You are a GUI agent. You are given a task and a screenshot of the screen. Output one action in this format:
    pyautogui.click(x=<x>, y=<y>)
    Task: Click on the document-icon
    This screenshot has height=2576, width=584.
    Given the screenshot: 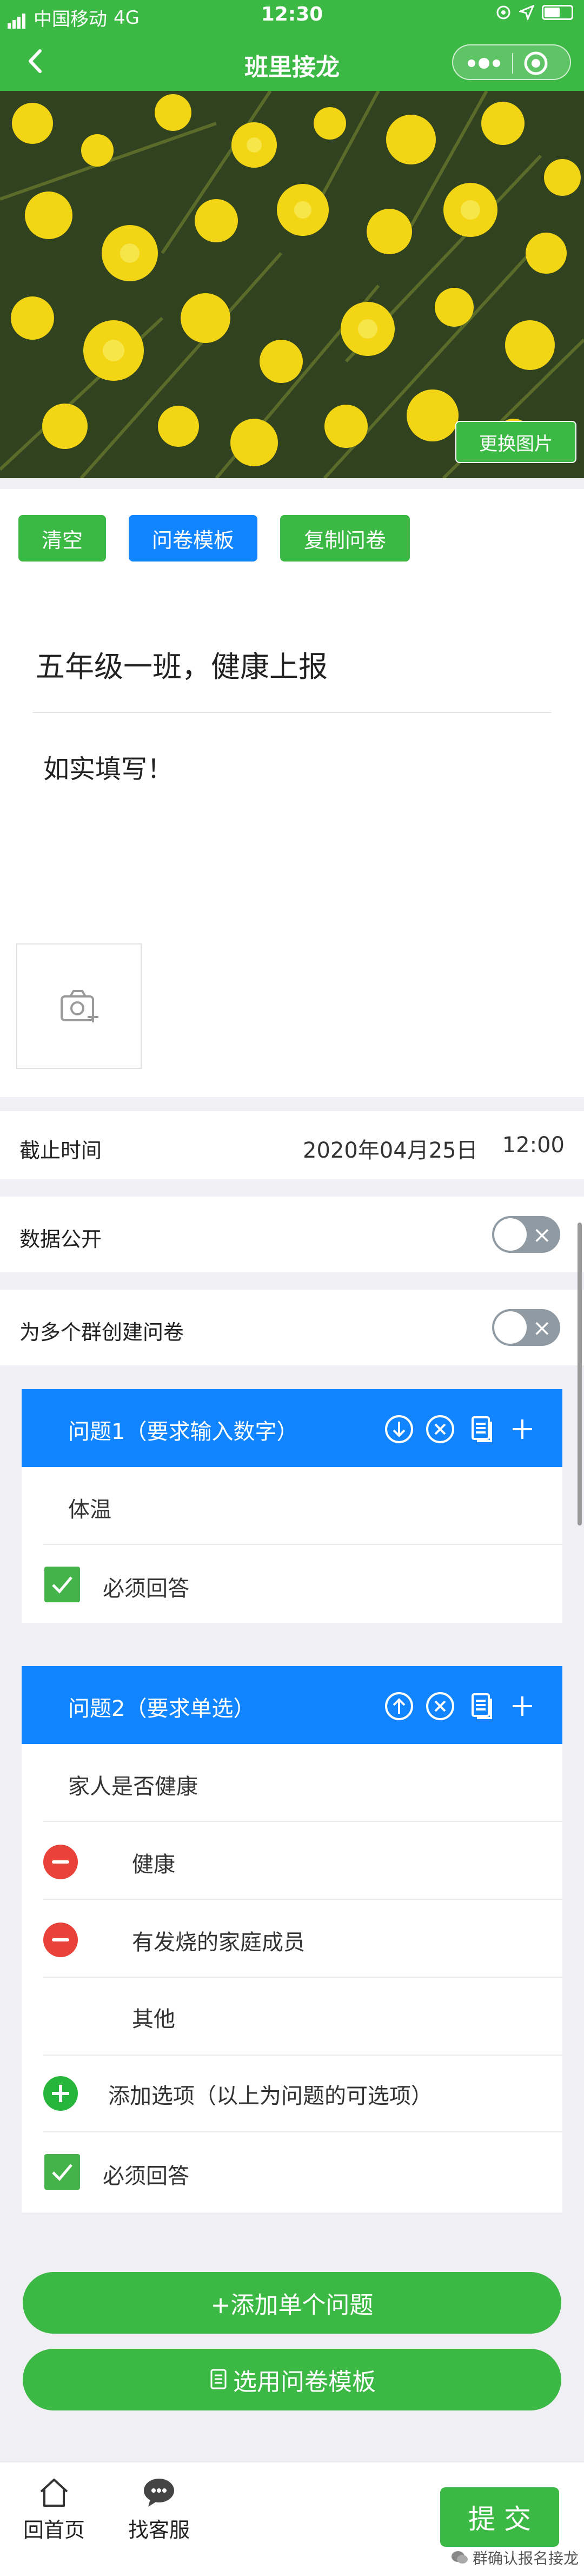 What is the action you would take?
    pyautogui.click(x=219, y=2379)
    